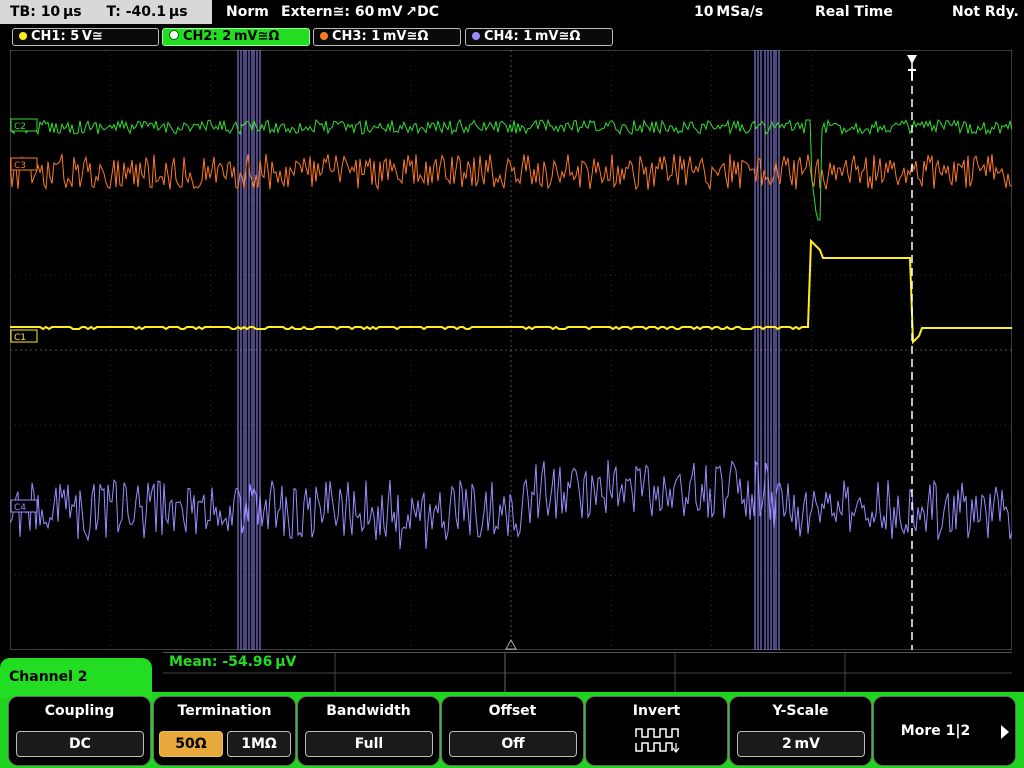 The width and height of the screenshot is (1024, 768). I want to click on invert-waveform-icon, so click(657, 740).